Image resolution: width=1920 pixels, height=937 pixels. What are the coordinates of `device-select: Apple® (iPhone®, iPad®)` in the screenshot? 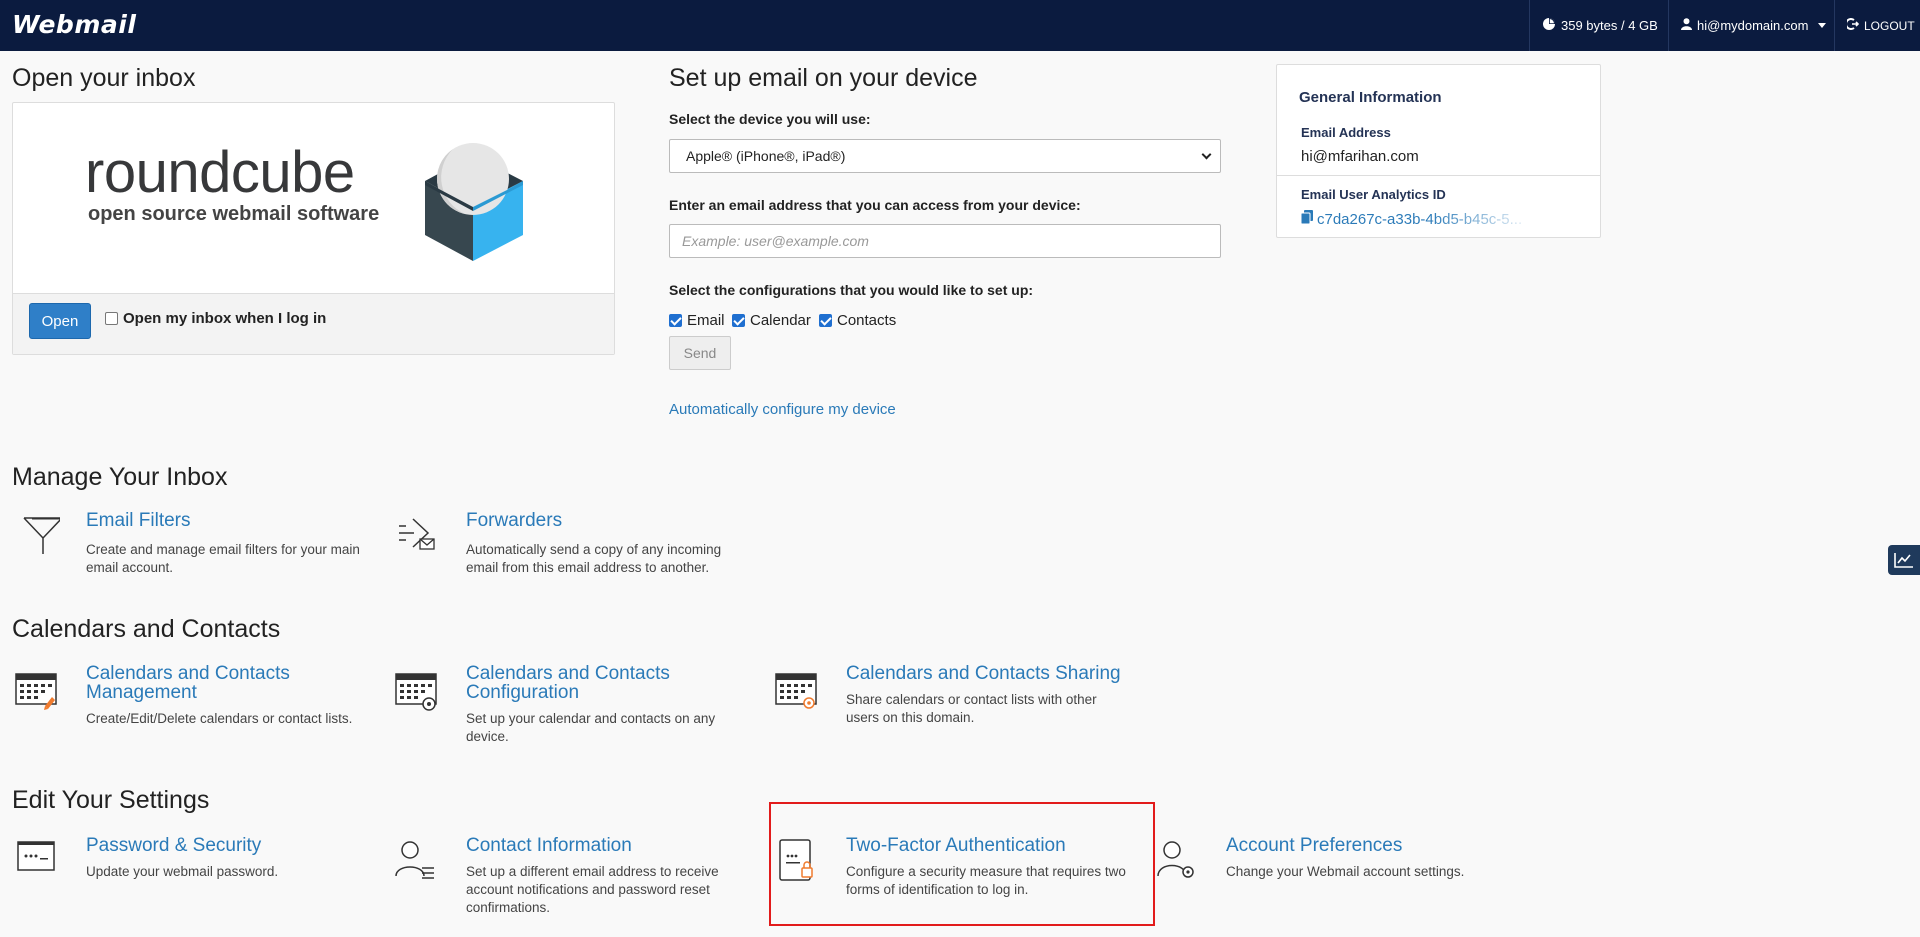 It's located at (945, 156).